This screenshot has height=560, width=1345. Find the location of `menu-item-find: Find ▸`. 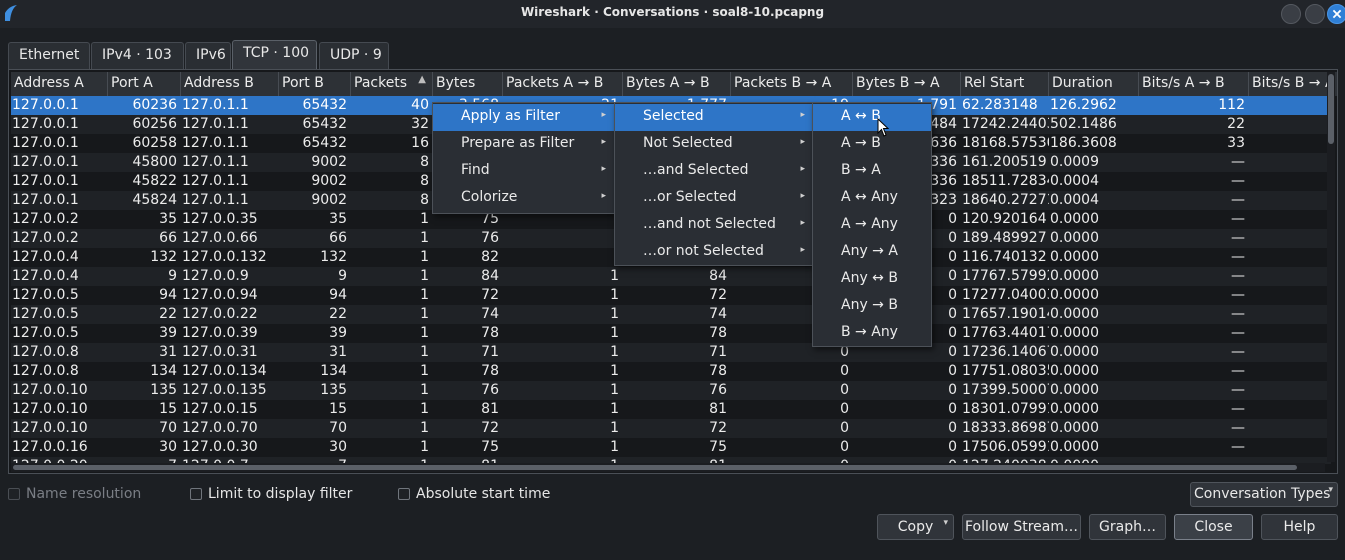

menu-item-find: Find ▸ is located at coordinates (523, 171).